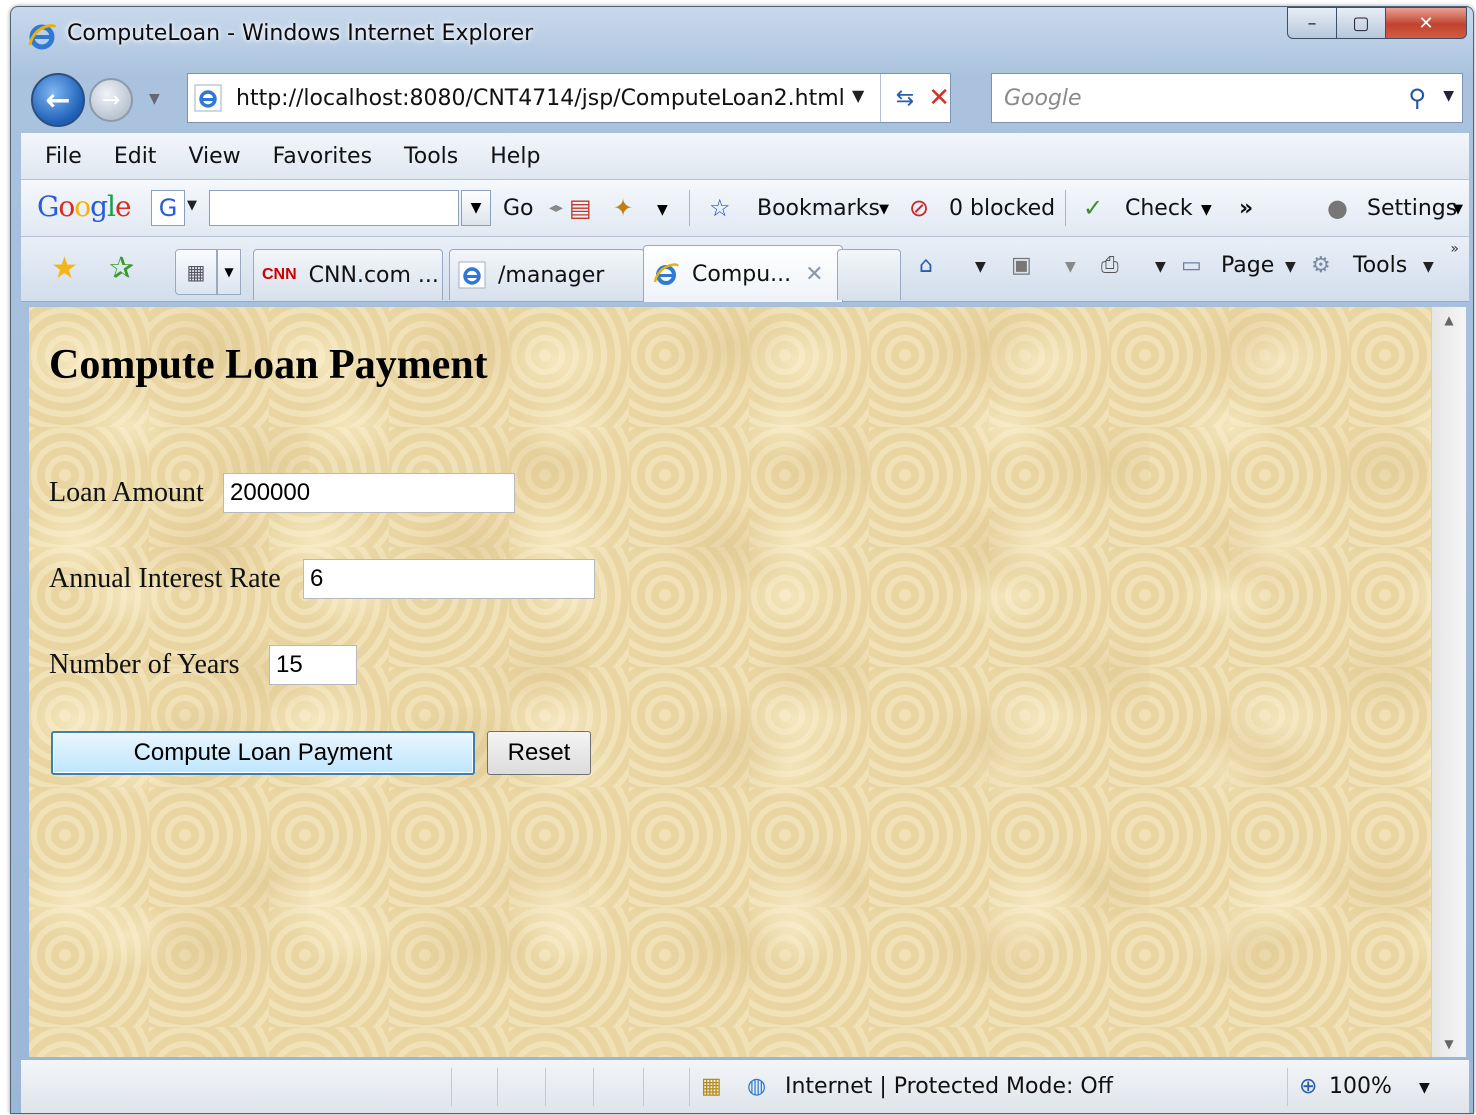 The width and height of the screenshot is (1476, 1115). Describe the element at coordinates (926, 265) in the screenshot. I see `home-icon: ⌂` at that location.